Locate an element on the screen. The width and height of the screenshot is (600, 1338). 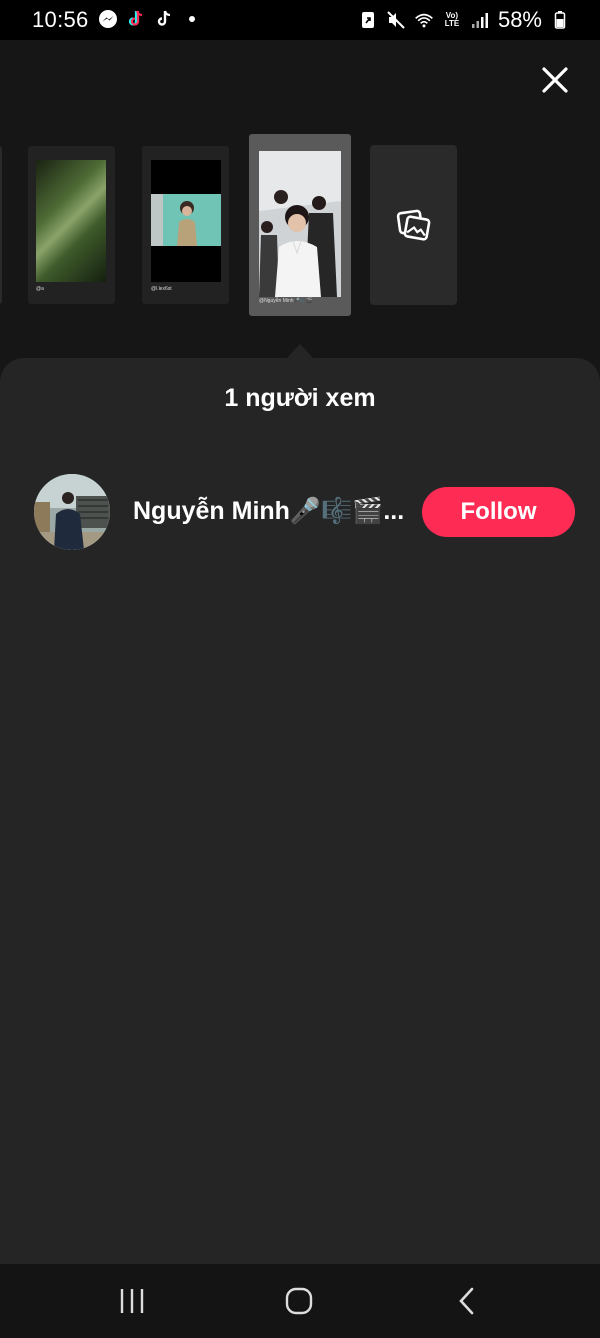
open-gallery-button is located at coordinates (413, 225).